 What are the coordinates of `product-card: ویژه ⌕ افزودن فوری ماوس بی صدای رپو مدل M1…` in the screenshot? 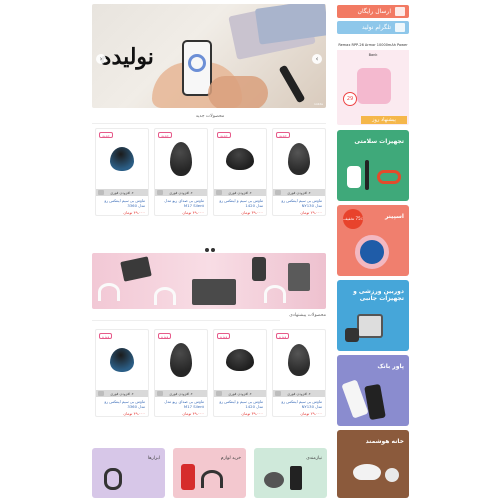 It's located at (181, 373).